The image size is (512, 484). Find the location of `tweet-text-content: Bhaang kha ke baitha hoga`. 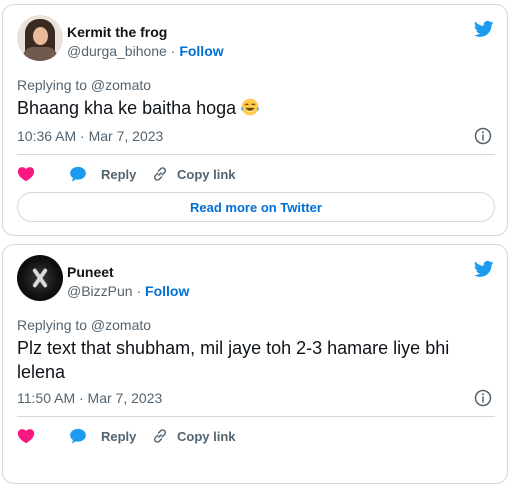

tweet-text-content: Bhaang kha ke baitha hoga is located at coordinates (127, 108).